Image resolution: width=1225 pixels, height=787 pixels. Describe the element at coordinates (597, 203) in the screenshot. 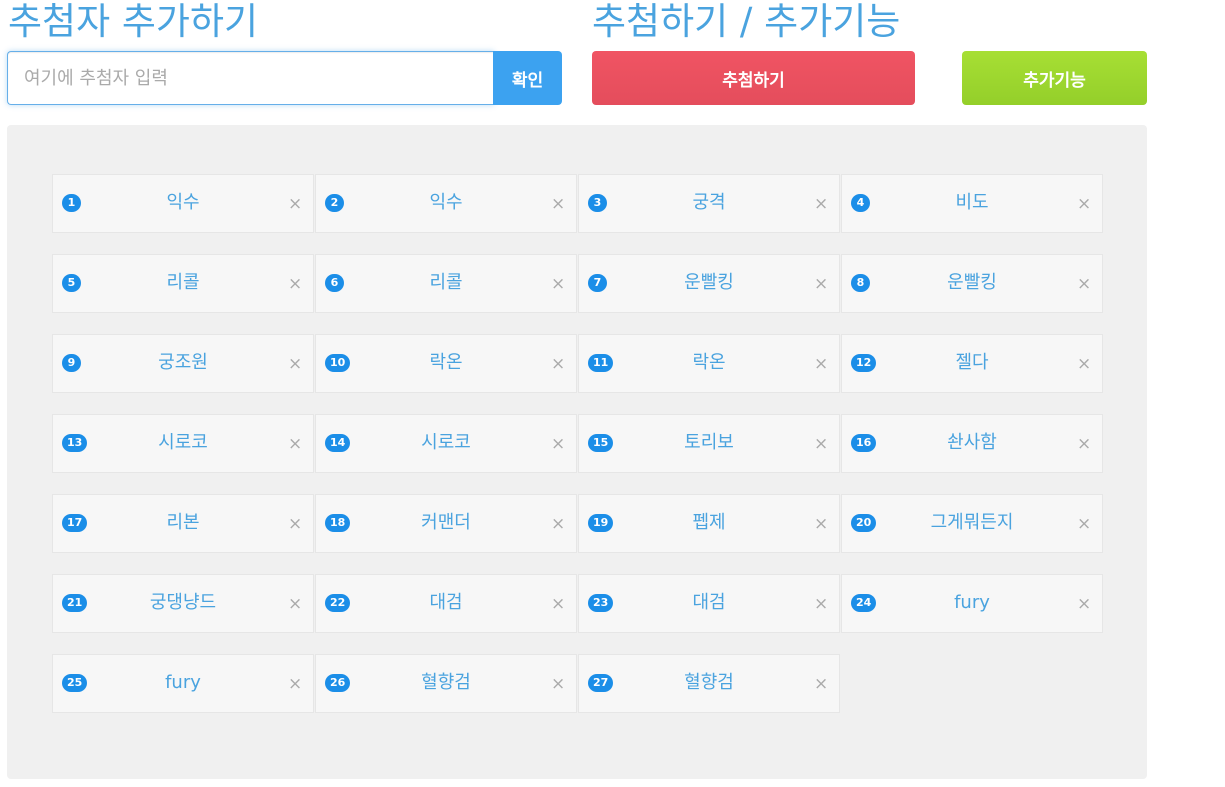

I see `participant-number-badge: 3` at that location.